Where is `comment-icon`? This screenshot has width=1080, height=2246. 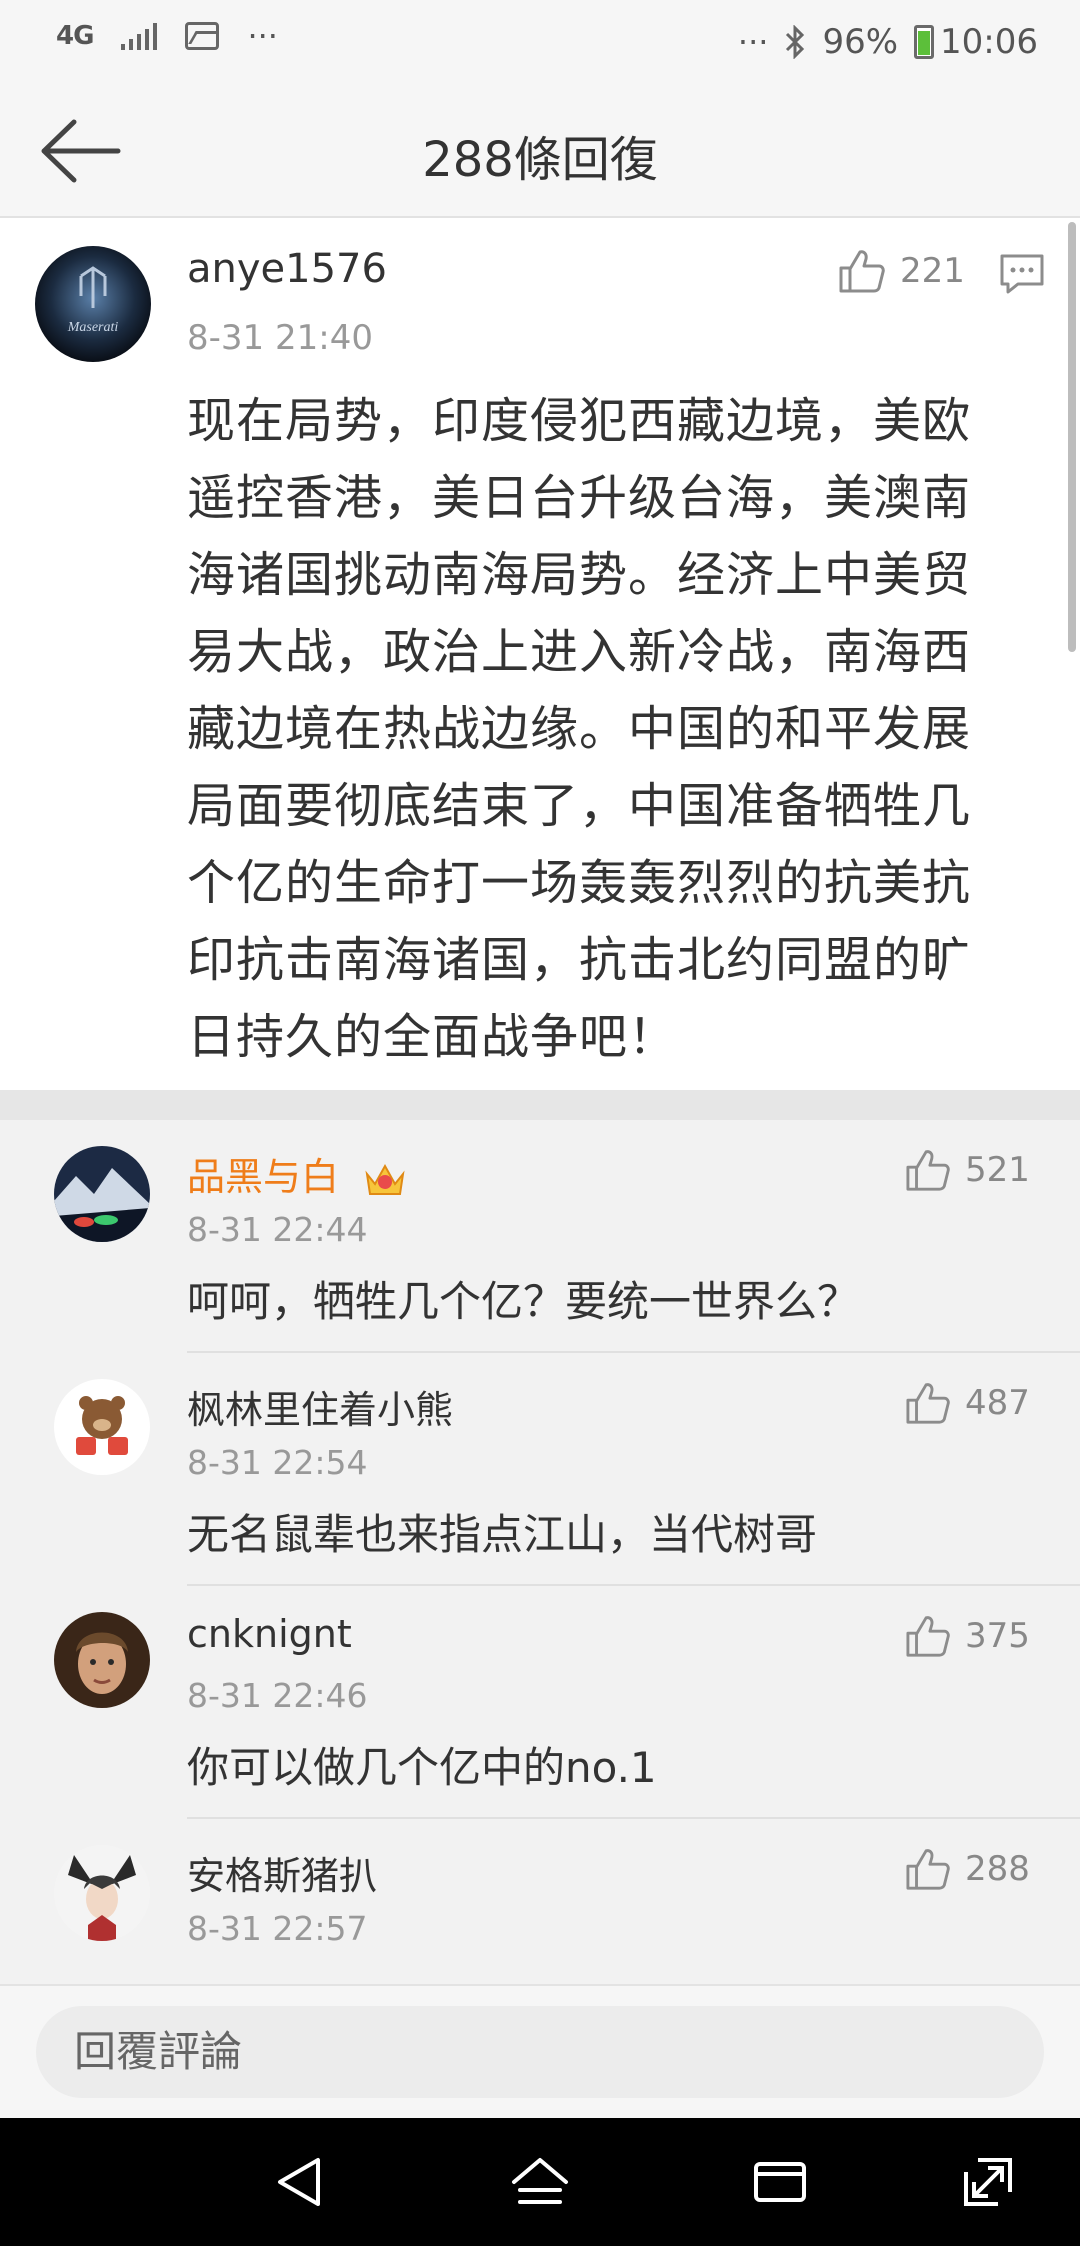 comment-icon is located at coordinates (1022, 274).